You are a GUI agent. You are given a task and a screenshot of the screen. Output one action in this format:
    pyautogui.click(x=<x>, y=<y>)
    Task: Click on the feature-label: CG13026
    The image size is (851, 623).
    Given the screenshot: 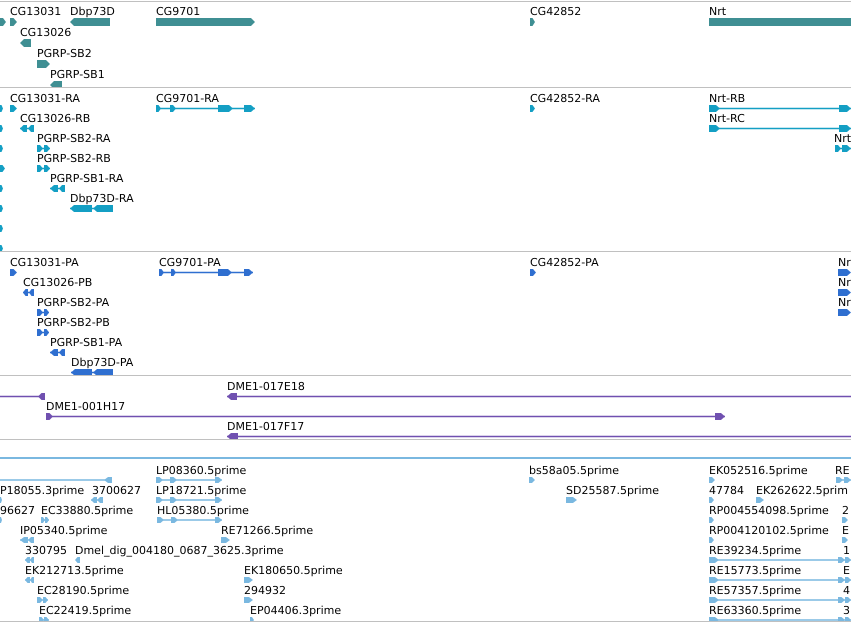 What is the action you would take?
    pyautogui.click(x=46, y=32)
    